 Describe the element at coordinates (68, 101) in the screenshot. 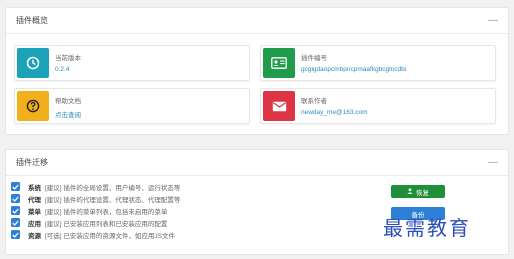

I see `help-label: 帮助文档` at that location.